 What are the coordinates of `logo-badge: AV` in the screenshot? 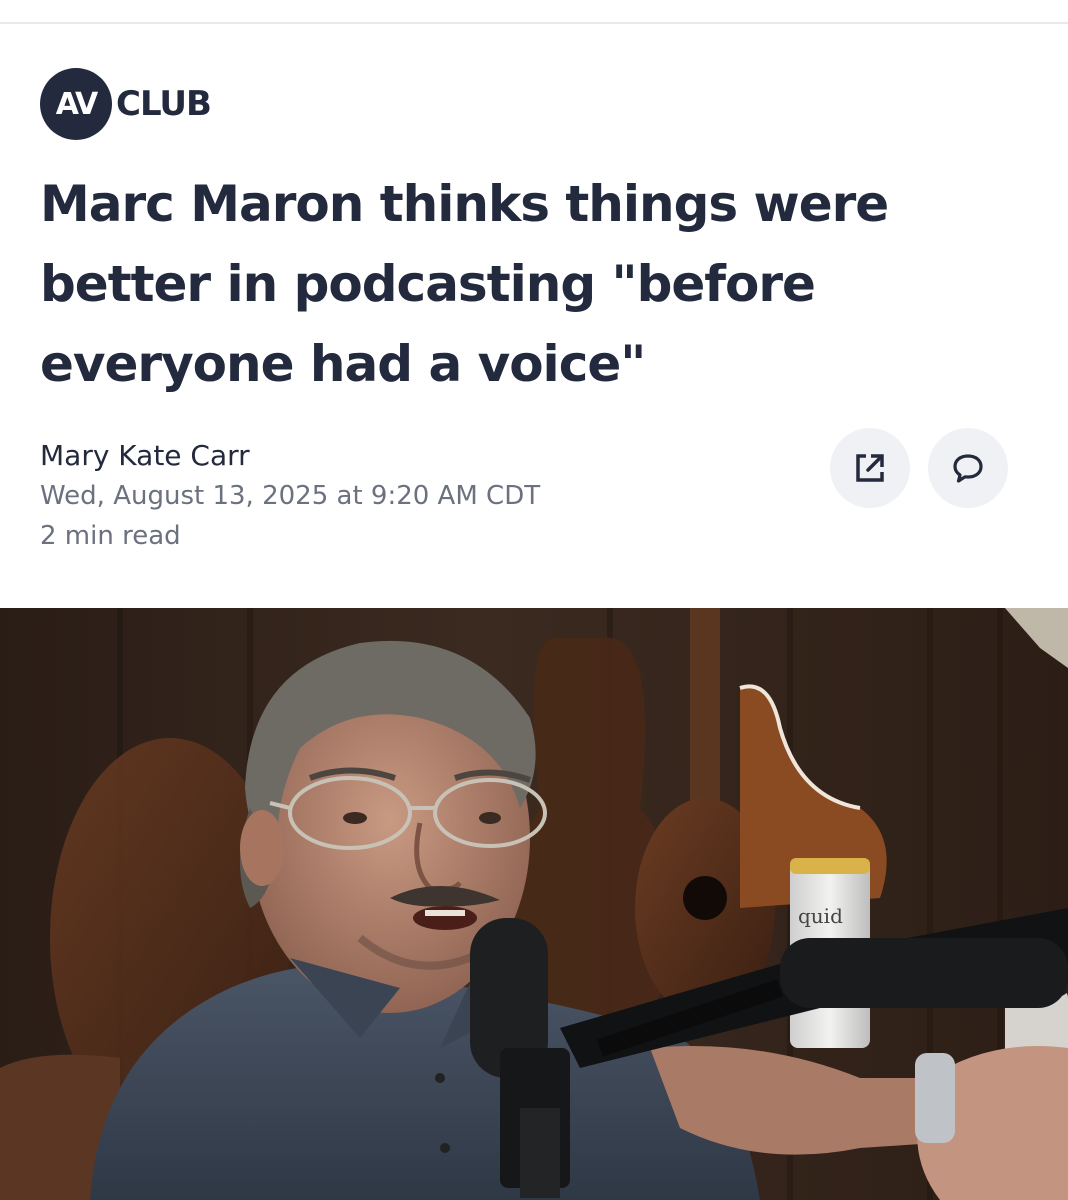 It's located at (76, 104).